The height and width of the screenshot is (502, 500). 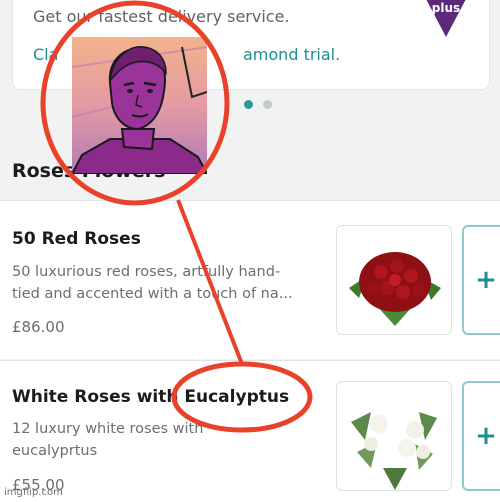 I want to click on watermark-text: imgflip.com, so click(x=33, y=492).